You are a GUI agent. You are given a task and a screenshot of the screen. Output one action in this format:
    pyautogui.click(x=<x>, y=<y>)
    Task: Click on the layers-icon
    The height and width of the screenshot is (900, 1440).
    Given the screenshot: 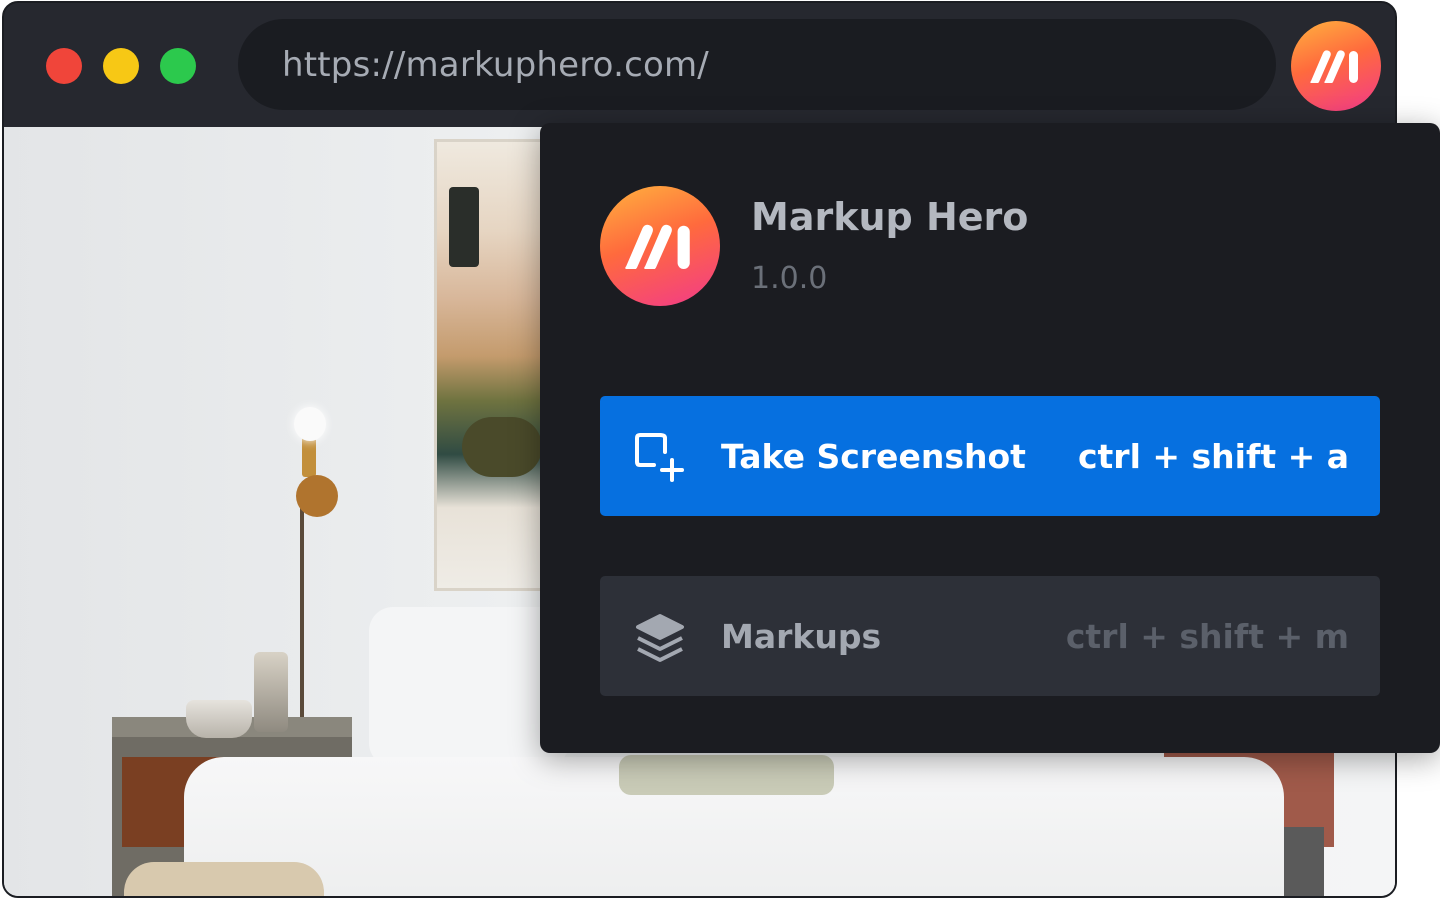 What is the action you would take?
    pyautogui.click(x=660, y=638)
    